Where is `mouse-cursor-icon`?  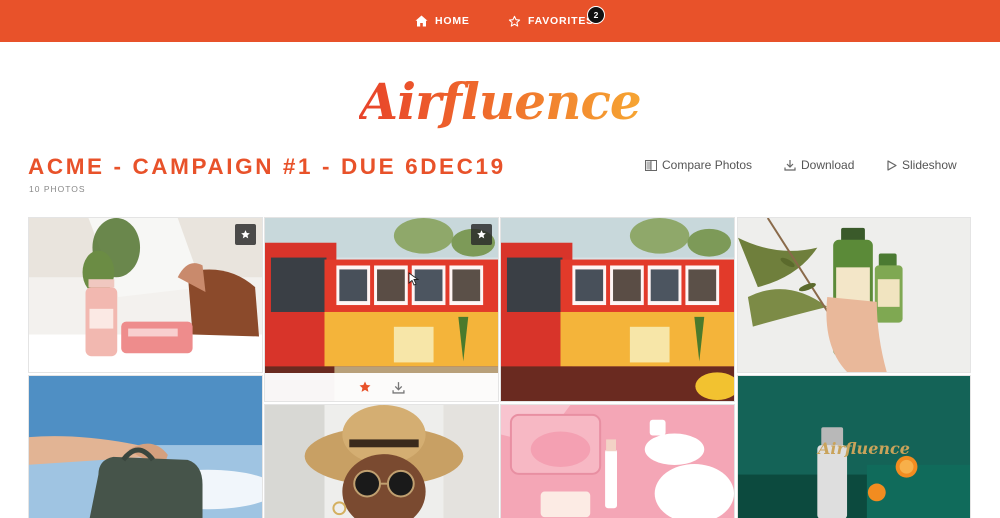
mouse-cursor-icon is located at coordinates (414, 279).